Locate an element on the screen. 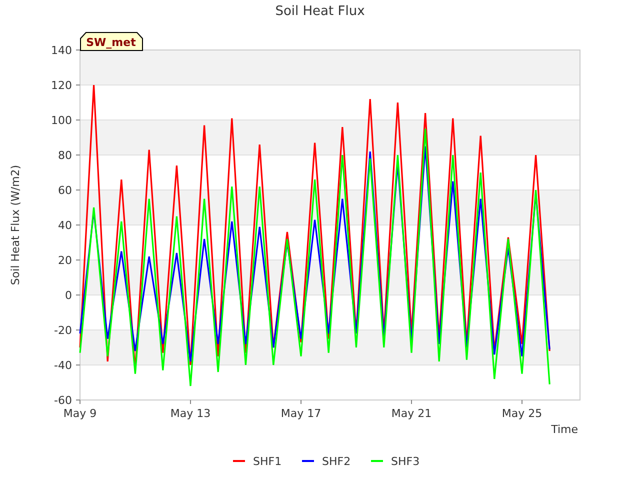 This screenshot has height=480, width=640. y-tick-label: 80 is located at coordinates (65, 155).